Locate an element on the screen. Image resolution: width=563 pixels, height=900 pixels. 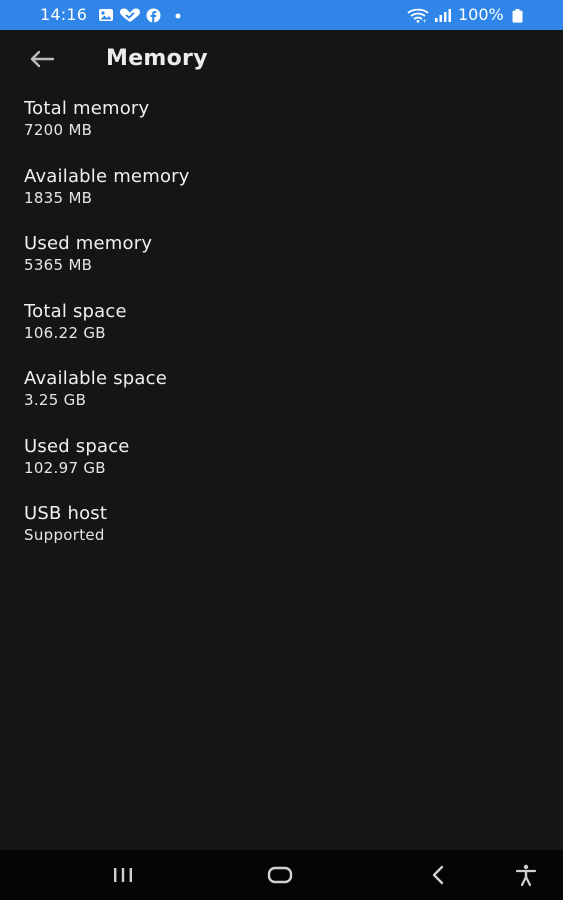
back-icon is located at coordinates (438, 875).